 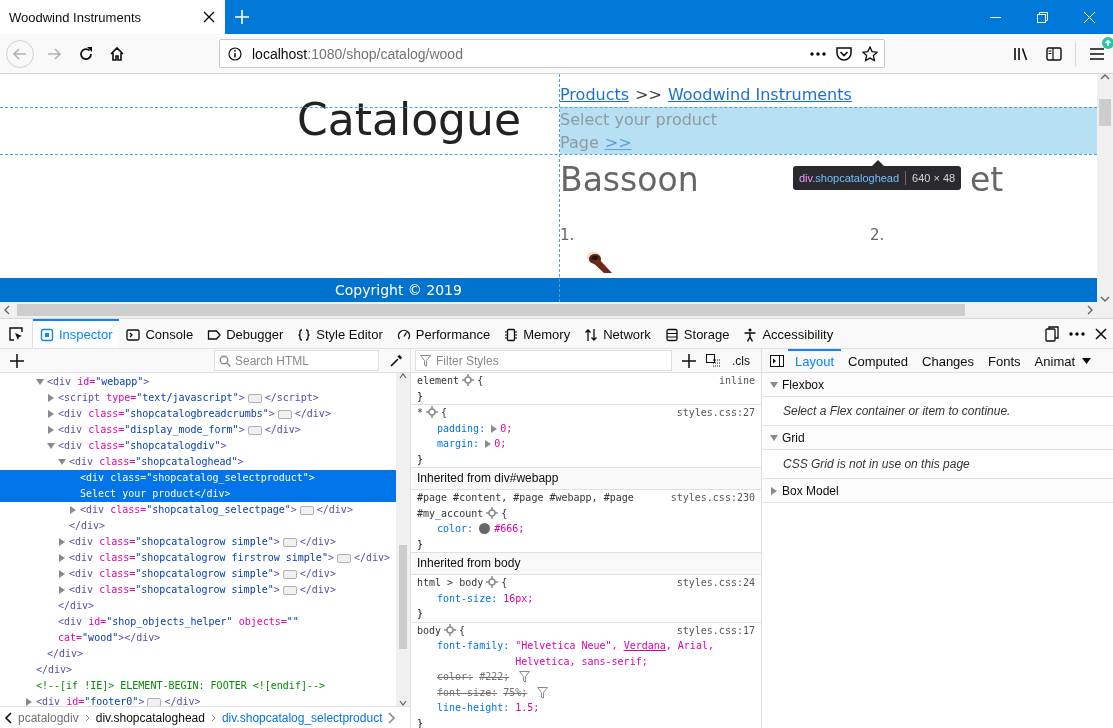 What do you see at coordinates (635, 653) in the screenshot?
I see `property-value: "Helvetica Neue", Verdana, Arial, Helvetica, sans-serif;` at bounding box center [635, 653].